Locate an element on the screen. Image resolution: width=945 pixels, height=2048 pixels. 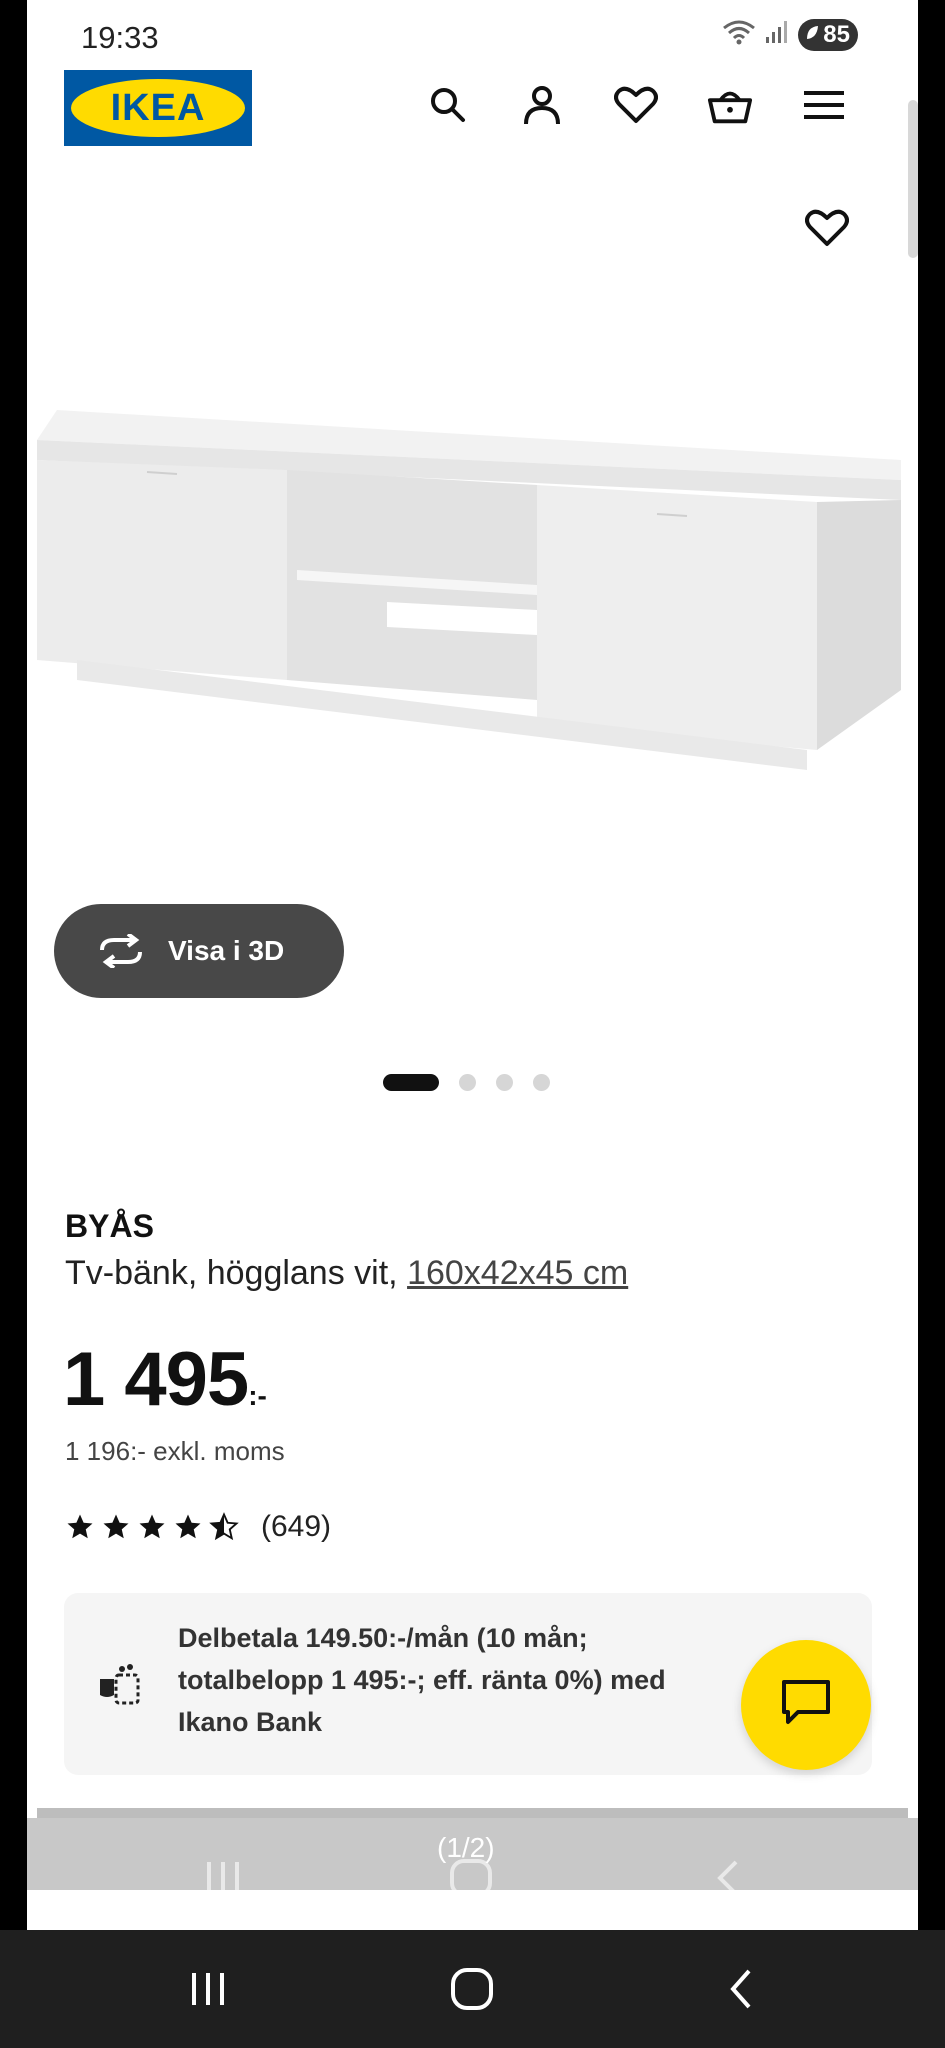
rotate-3d-icon is located at coordinates (121, 951).